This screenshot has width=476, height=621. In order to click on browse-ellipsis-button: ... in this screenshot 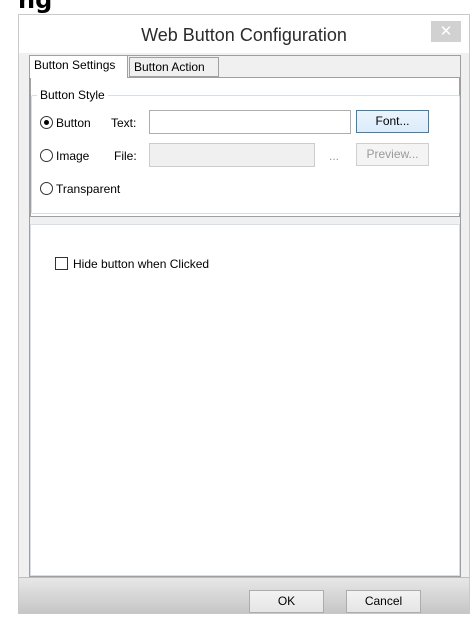, I will do `click(334, 156)`.